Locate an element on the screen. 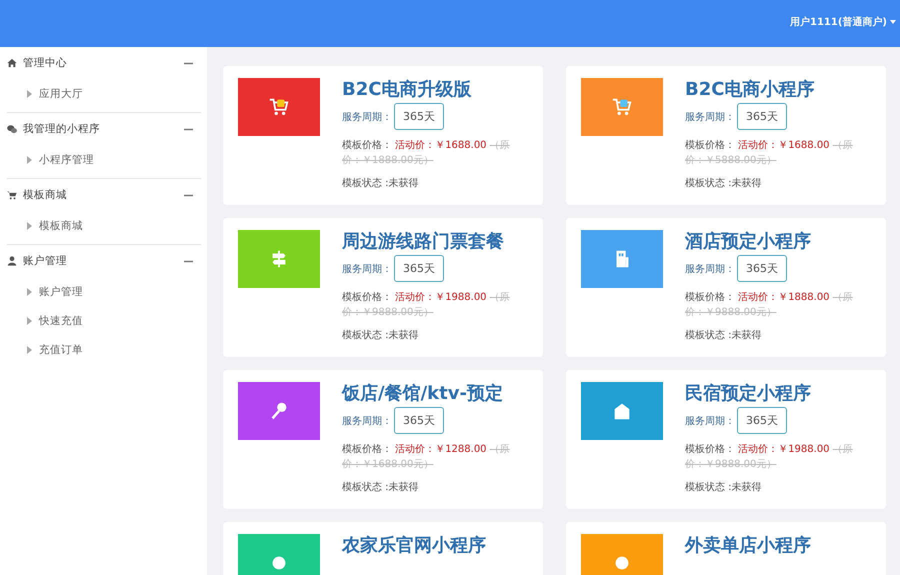 The width and height of the screenshot is (900, 575). template-title: B2C电商小程序 is located at coordinates (749, 90).